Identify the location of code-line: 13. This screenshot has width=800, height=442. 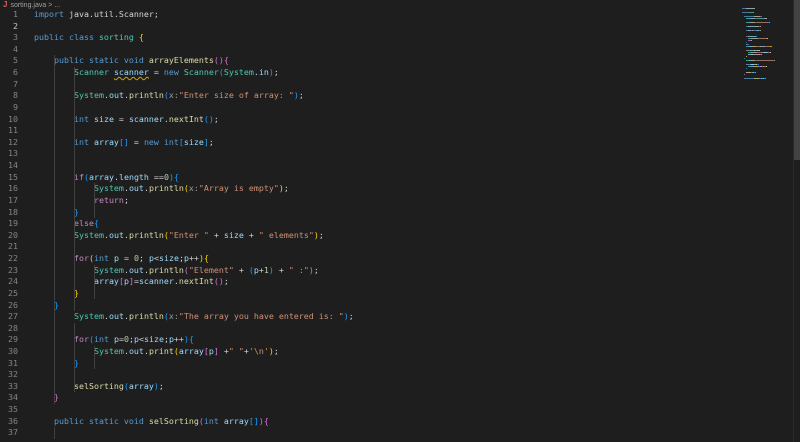
(370, 154).